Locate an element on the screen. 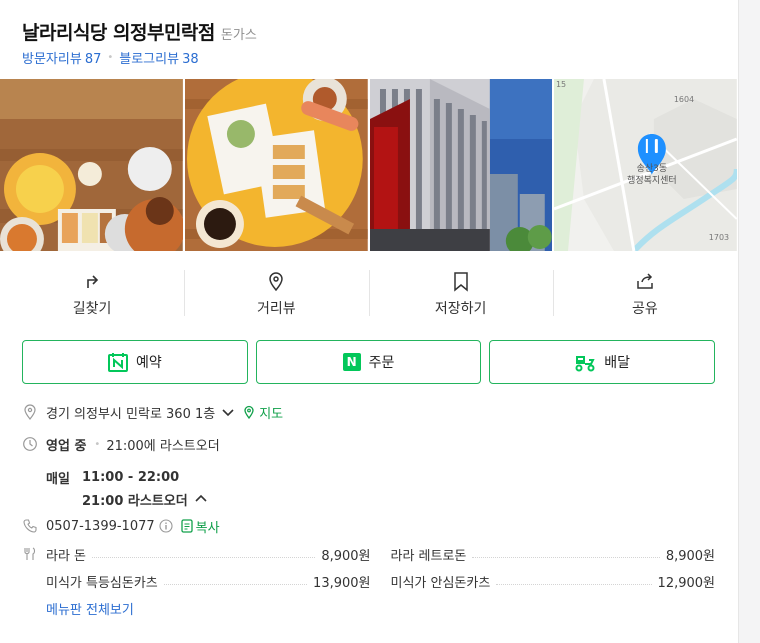 Image resolution: width=760 pixels, height=643 pixels. phone-number: 0507-1399-1077 is located at coordinates (100, 526).